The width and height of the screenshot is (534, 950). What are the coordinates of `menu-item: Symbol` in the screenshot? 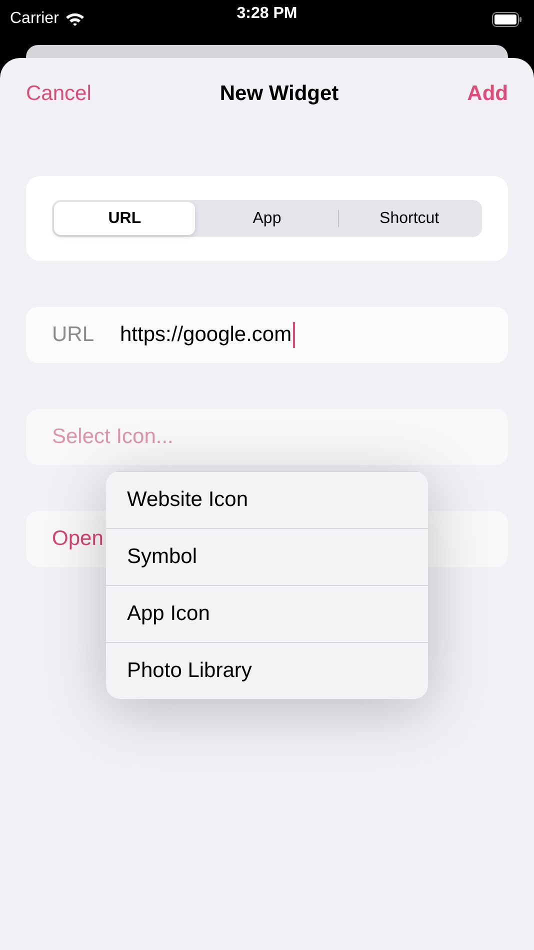 It's located at (267, 556).